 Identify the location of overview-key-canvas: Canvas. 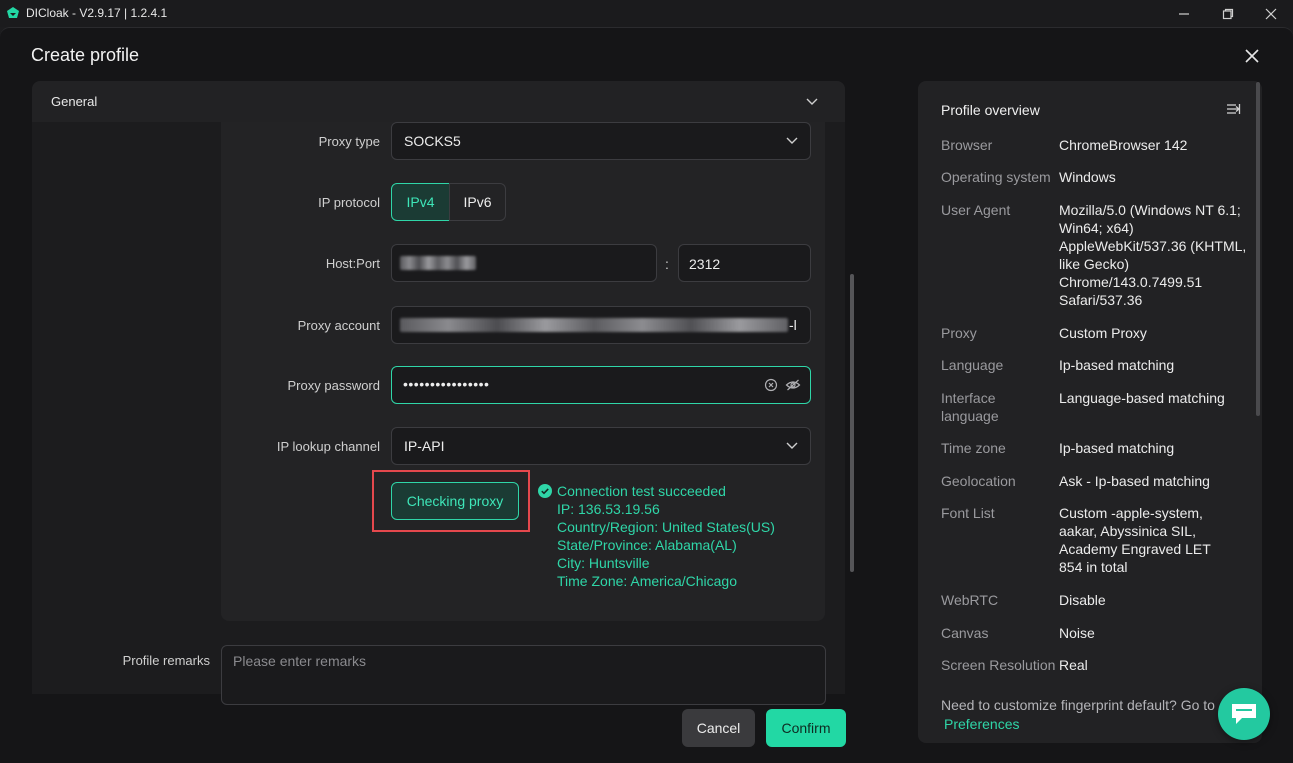
(965, 633).